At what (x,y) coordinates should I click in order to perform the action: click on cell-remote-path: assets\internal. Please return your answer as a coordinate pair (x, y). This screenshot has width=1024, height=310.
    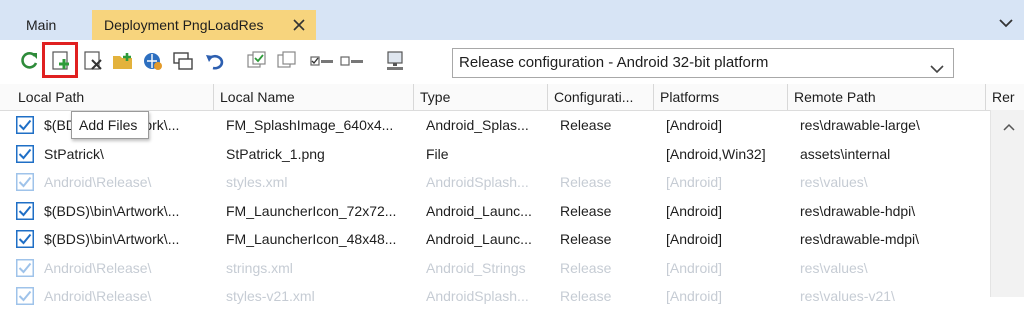
    Looking at the image, I should click on (845, 153).